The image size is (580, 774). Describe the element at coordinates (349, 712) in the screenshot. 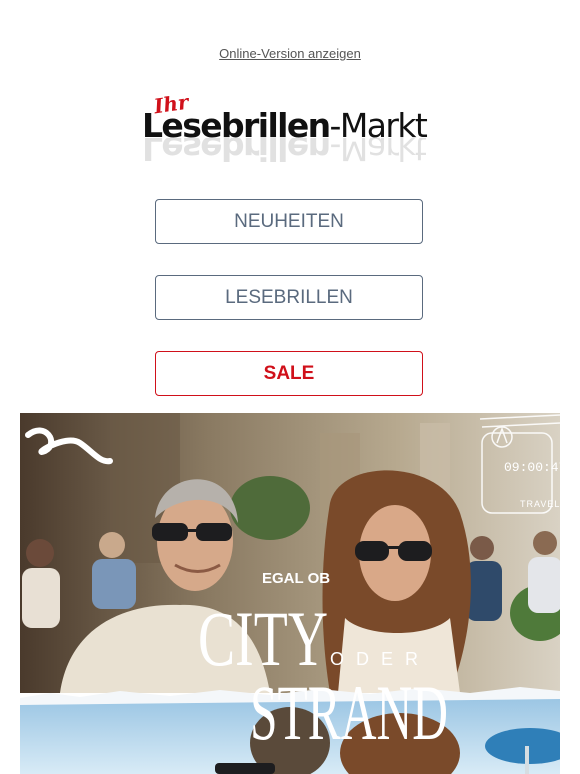

I see `strand-text: STRAND` at that location.